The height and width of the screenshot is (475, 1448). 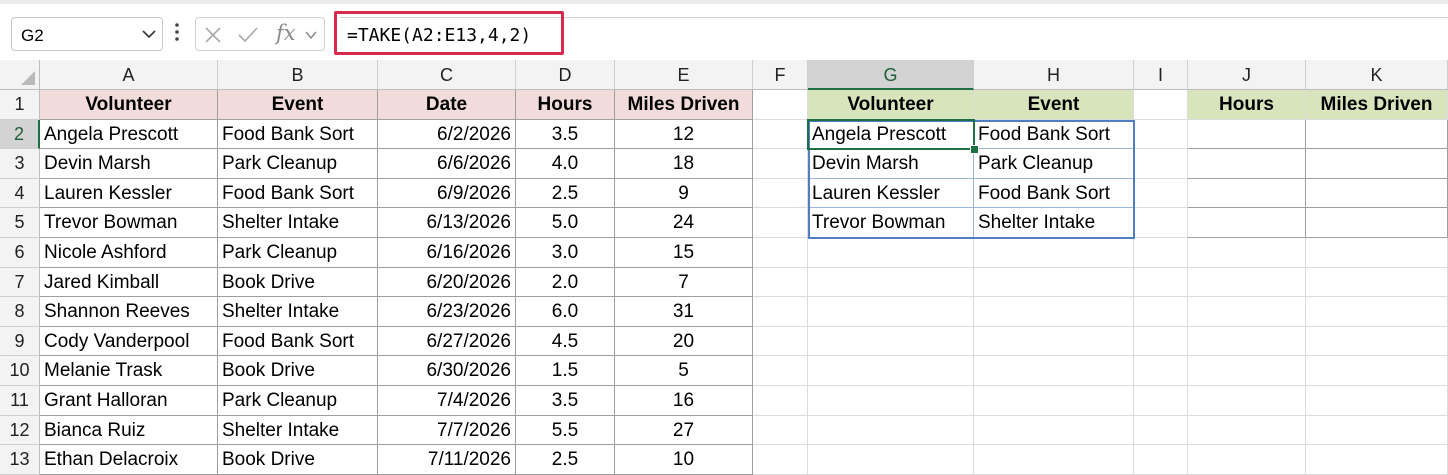 I want to click on cell-i12, so click(x=1161, y=430).